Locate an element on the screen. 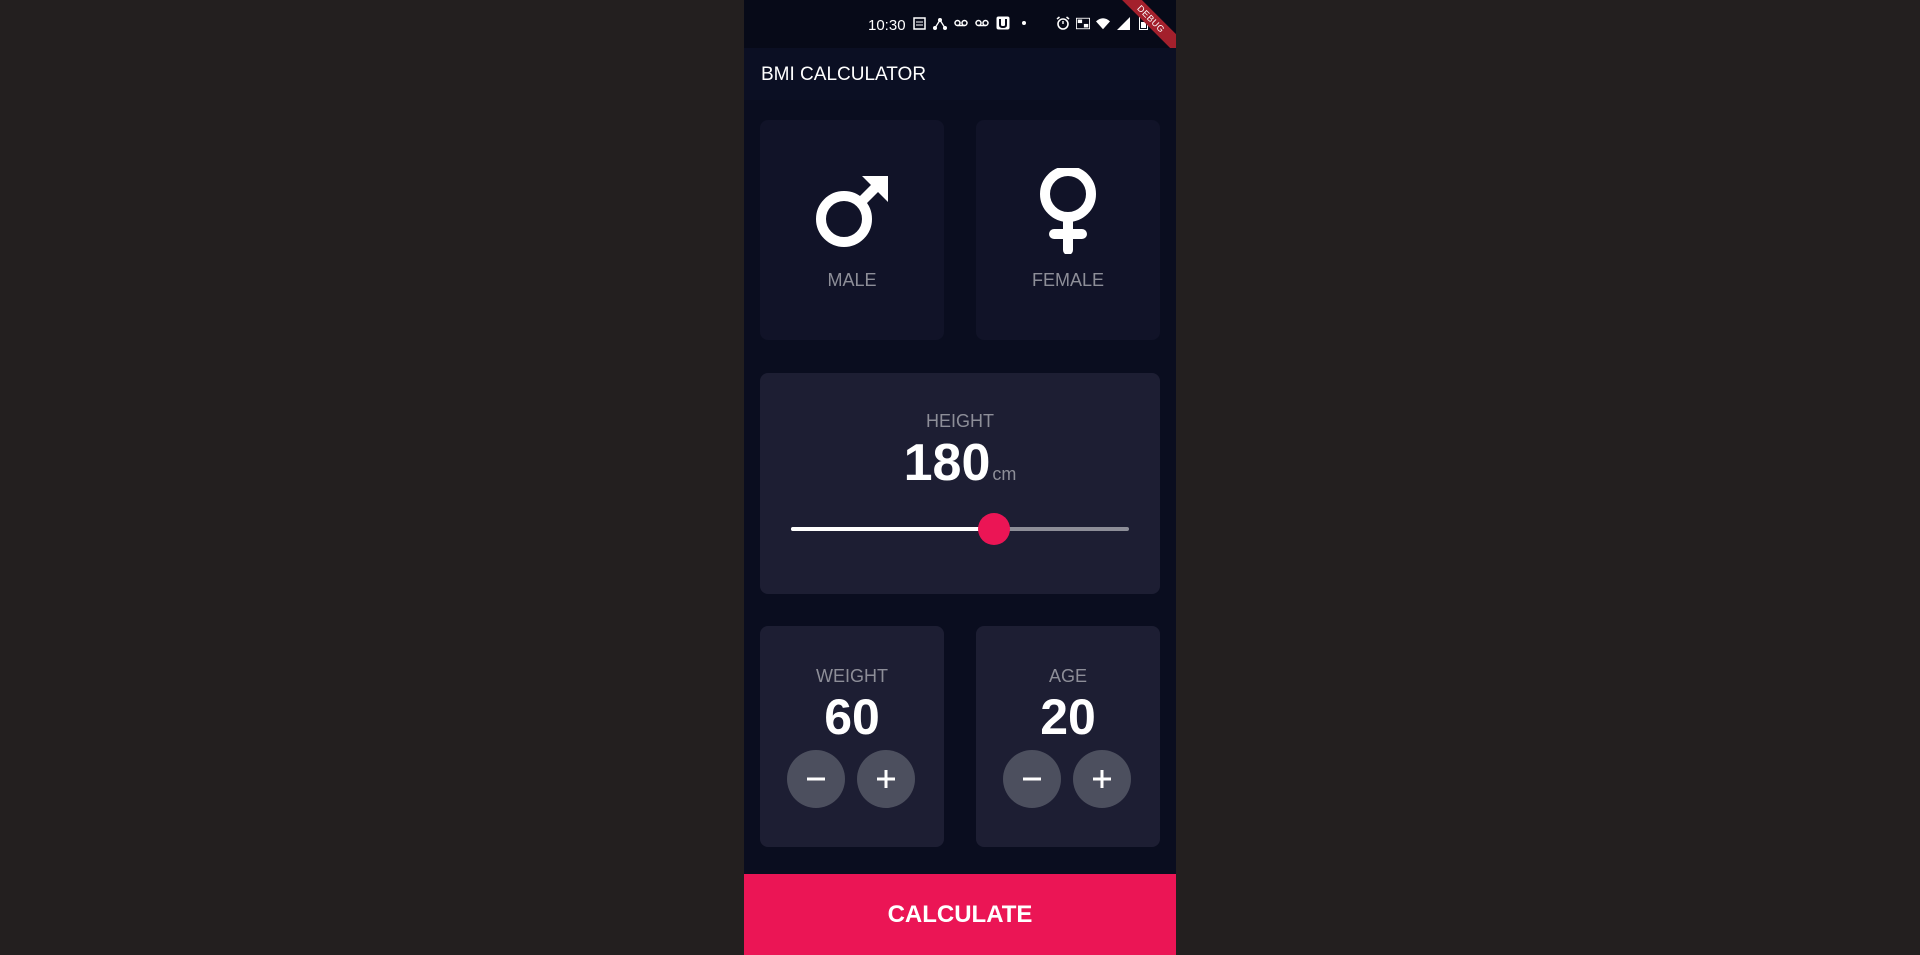 The image size is (1920, 955). age-decrement-button is located at coordinates (1032, 779).